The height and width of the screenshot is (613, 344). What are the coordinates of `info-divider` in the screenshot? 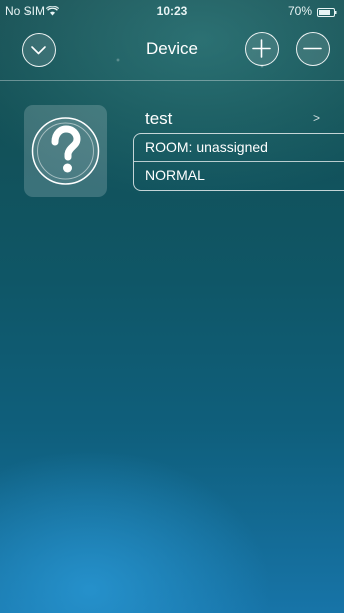 It's located at (239, 161).